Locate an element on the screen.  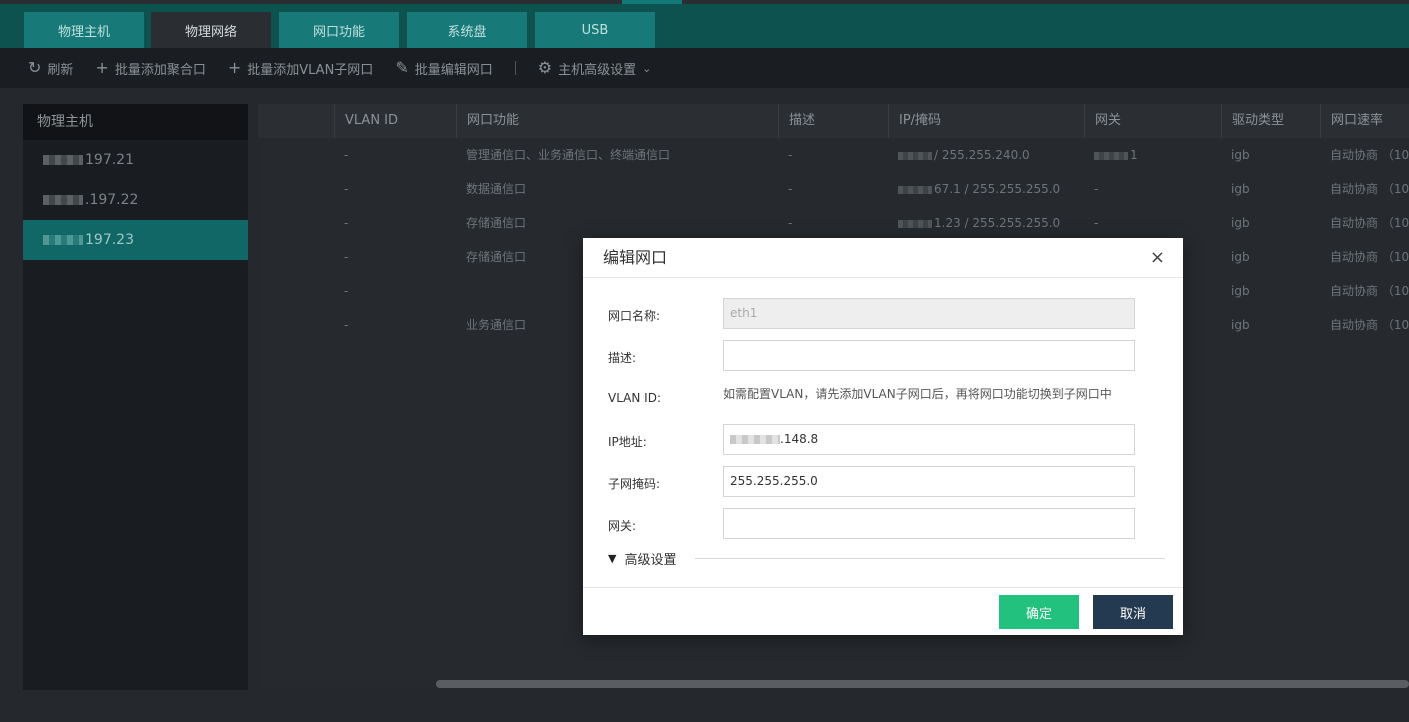
col-gateway: 网关 is located at coordinates (1152, 121).